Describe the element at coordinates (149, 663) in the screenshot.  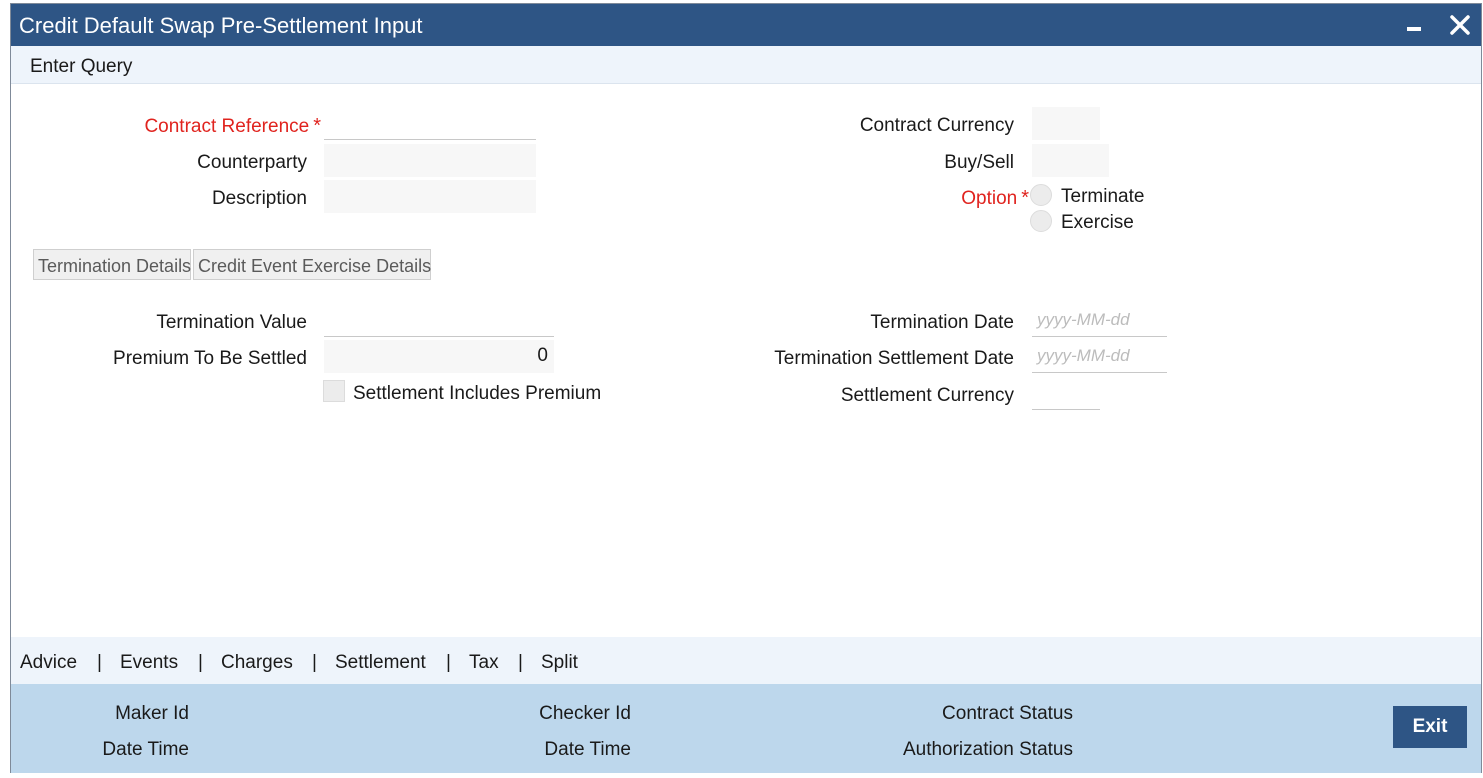
I see `events-link: Events` at that location.